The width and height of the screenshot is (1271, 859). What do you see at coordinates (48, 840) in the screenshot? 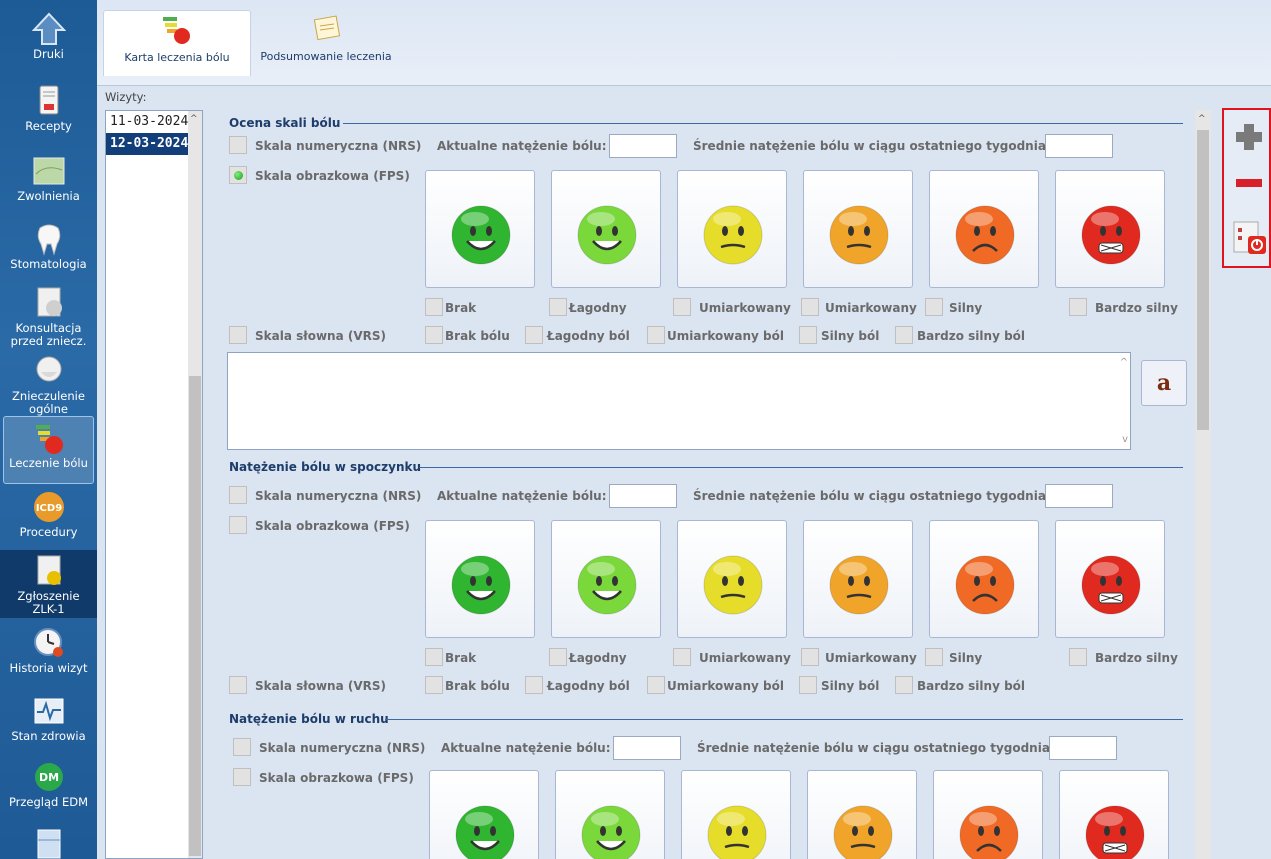
I see `sidebar-item-more` at bounding box center [48, 840].